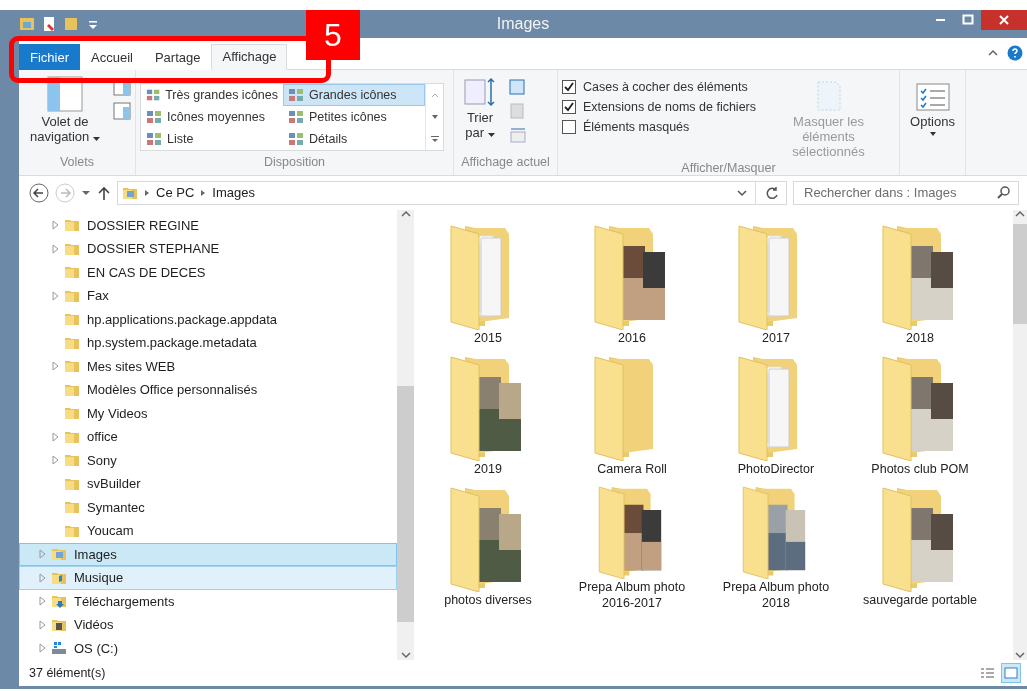 The image size is (1027, 691). What do you see at coordinates (659, 86) in the screenshot?
I see `option-checkbox: Cases à cocher des éléments` at bounding box center [659, 86].